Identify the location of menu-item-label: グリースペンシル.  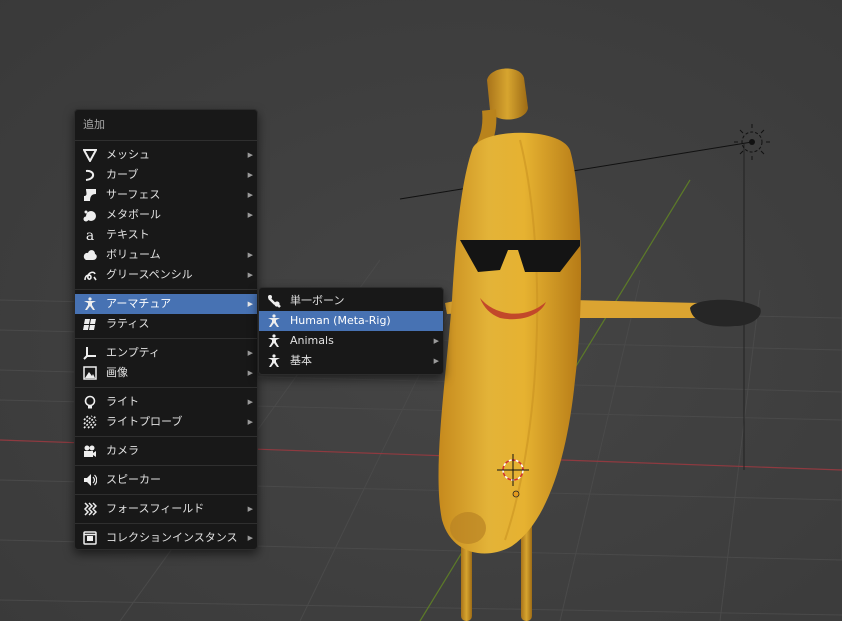
(149, 274).